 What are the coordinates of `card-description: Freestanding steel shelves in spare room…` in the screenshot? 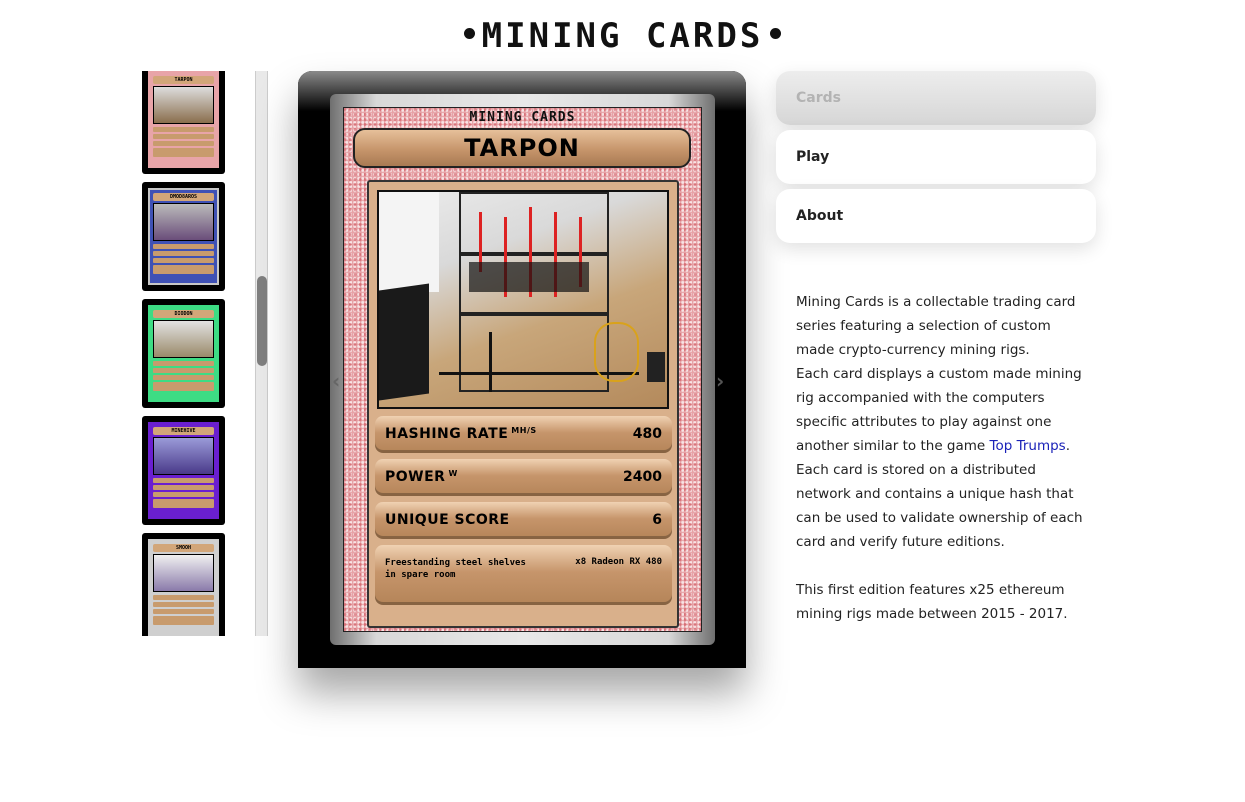 It's located at (523, 575).